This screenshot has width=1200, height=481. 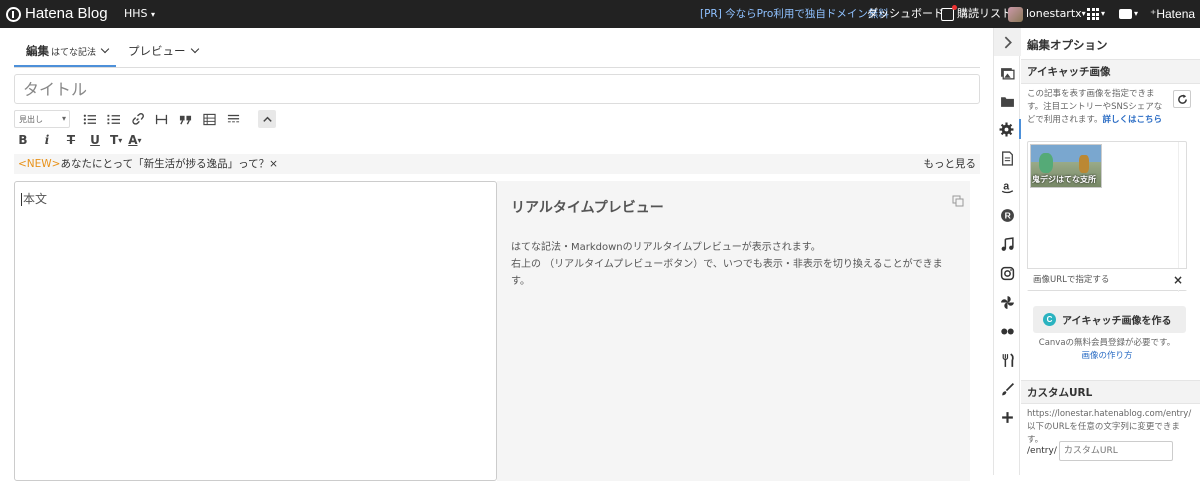 I want to click on more-link: もっと見る, so click(x=950, y=164).